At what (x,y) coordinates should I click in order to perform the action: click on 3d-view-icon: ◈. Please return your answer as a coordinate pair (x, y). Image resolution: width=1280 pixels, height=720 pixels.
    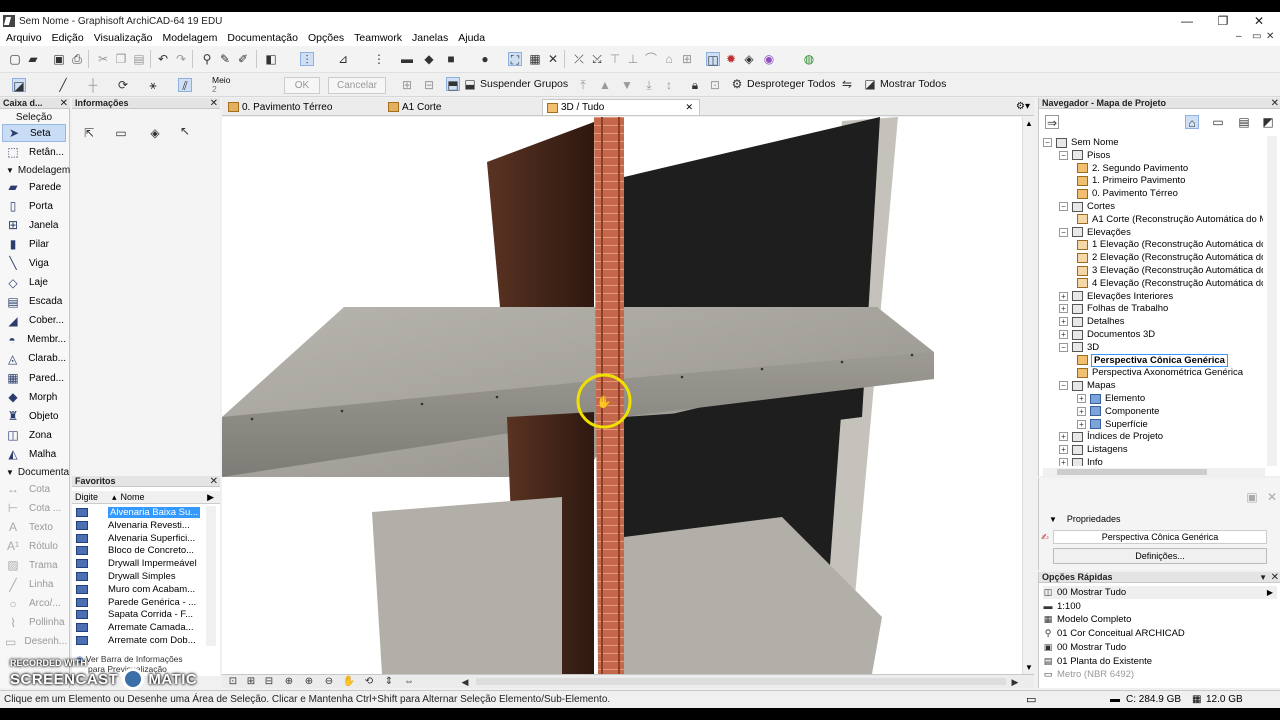
    Looking at the image, I should click on (749, 59).